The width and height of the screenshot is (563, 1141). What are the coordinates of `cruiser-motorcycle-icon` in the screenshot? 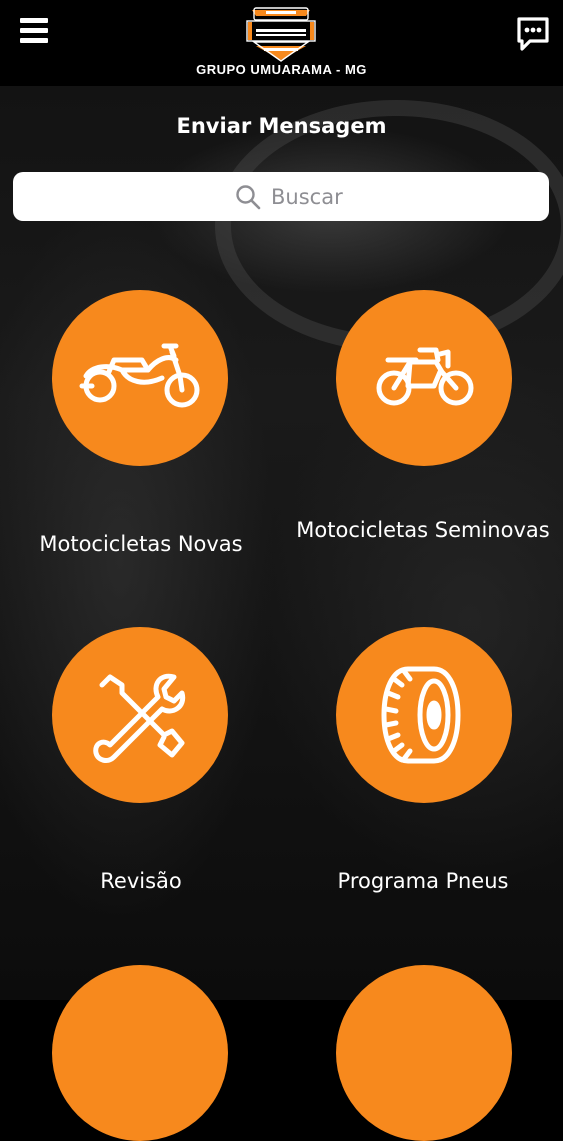 It's located at (139, 375).